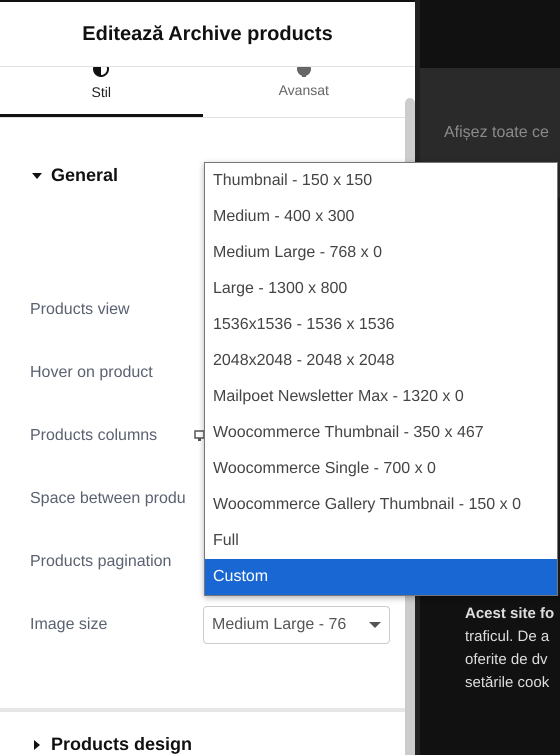 This screenshot has width=560, height=755. I want to click on dropdown-option: Woocommerce Single - 700 x 0, so click(381, 469).